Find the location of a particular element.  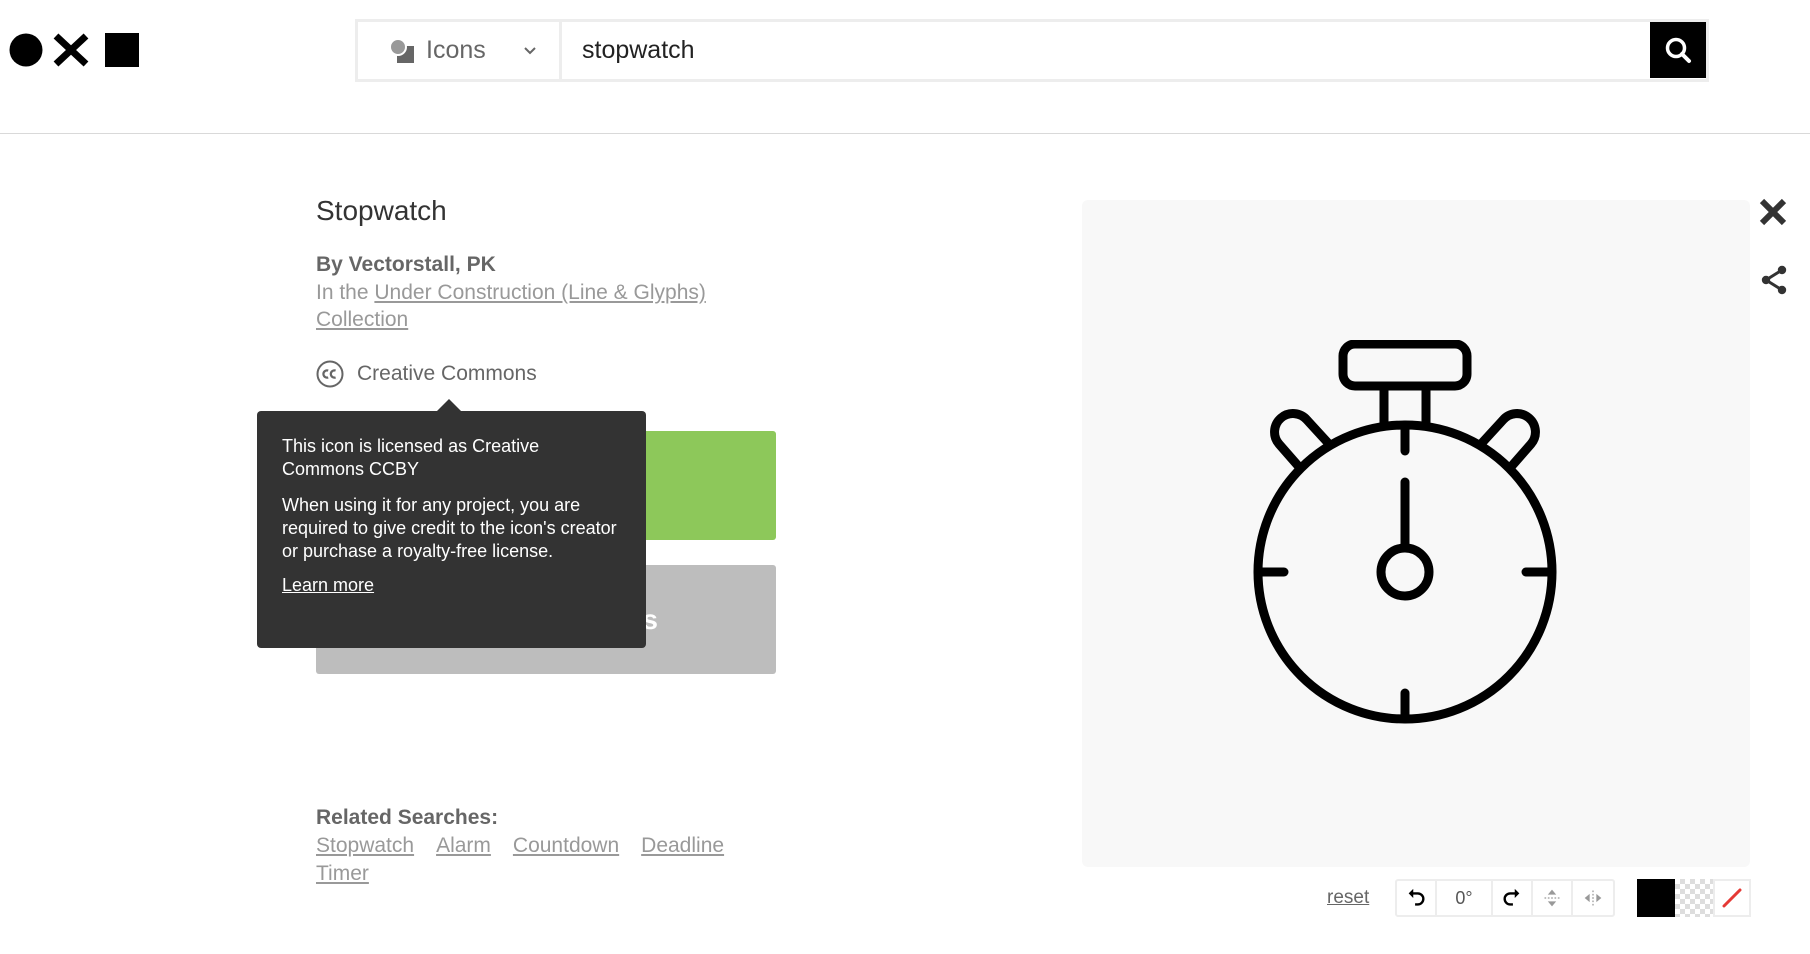

flip-vertical-button is located at coordinates (1553, 898).